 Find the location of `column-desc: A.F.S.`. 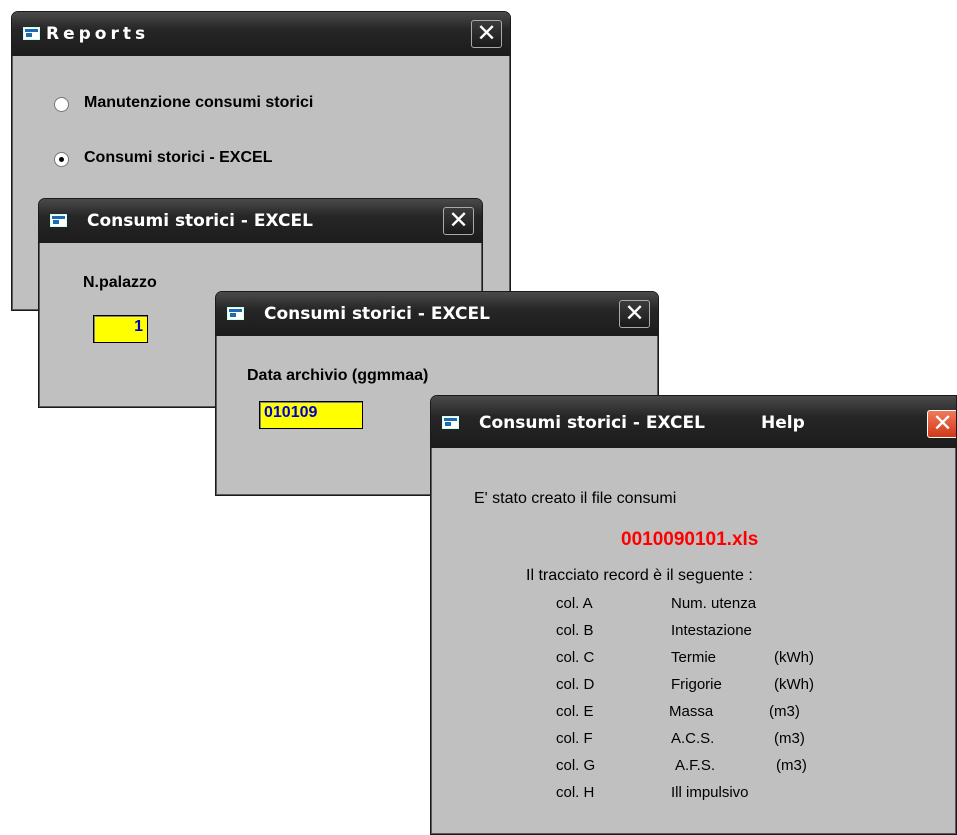

column-desc: A.F.S. is located at coordinates (695, 765).